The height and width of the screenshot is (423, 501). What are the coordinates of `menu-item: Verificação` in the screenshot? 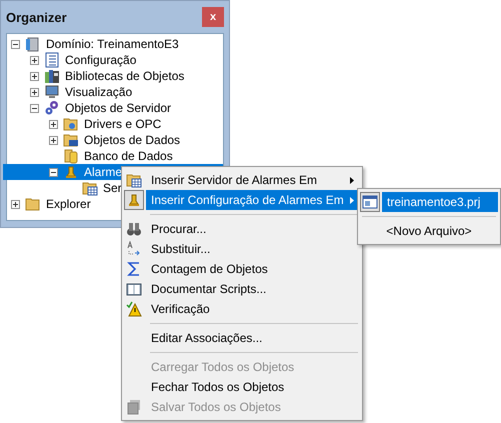 It's located at (253, 309).